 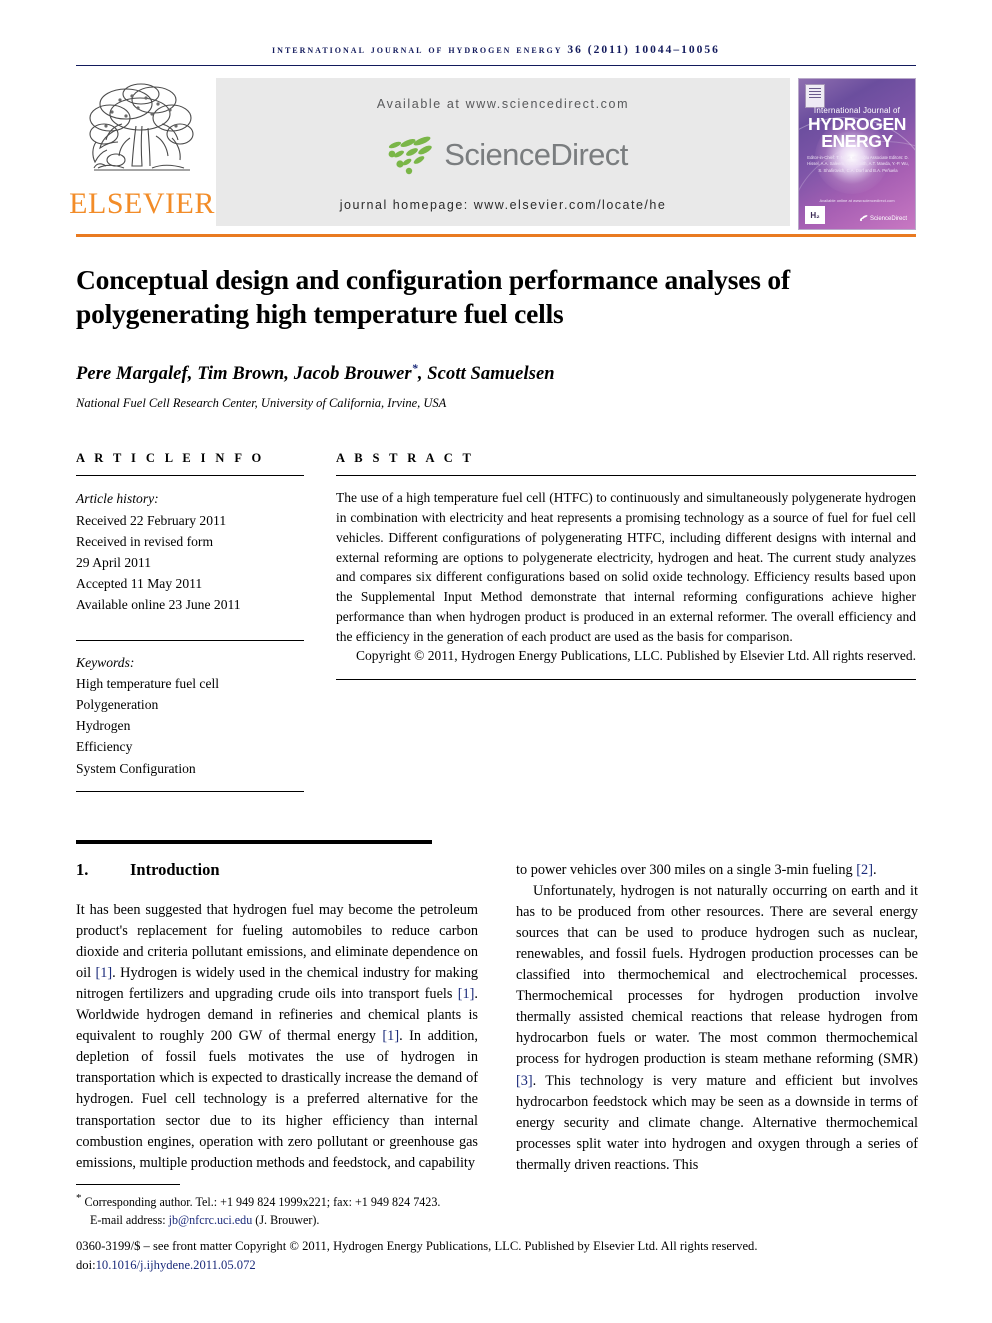 What do you see at coordinates (176, 1265) in the screenshot?
I see `doi-link: 10.1016/j.ijhydene.2011.05.072` at bounding box center [176, 1265].